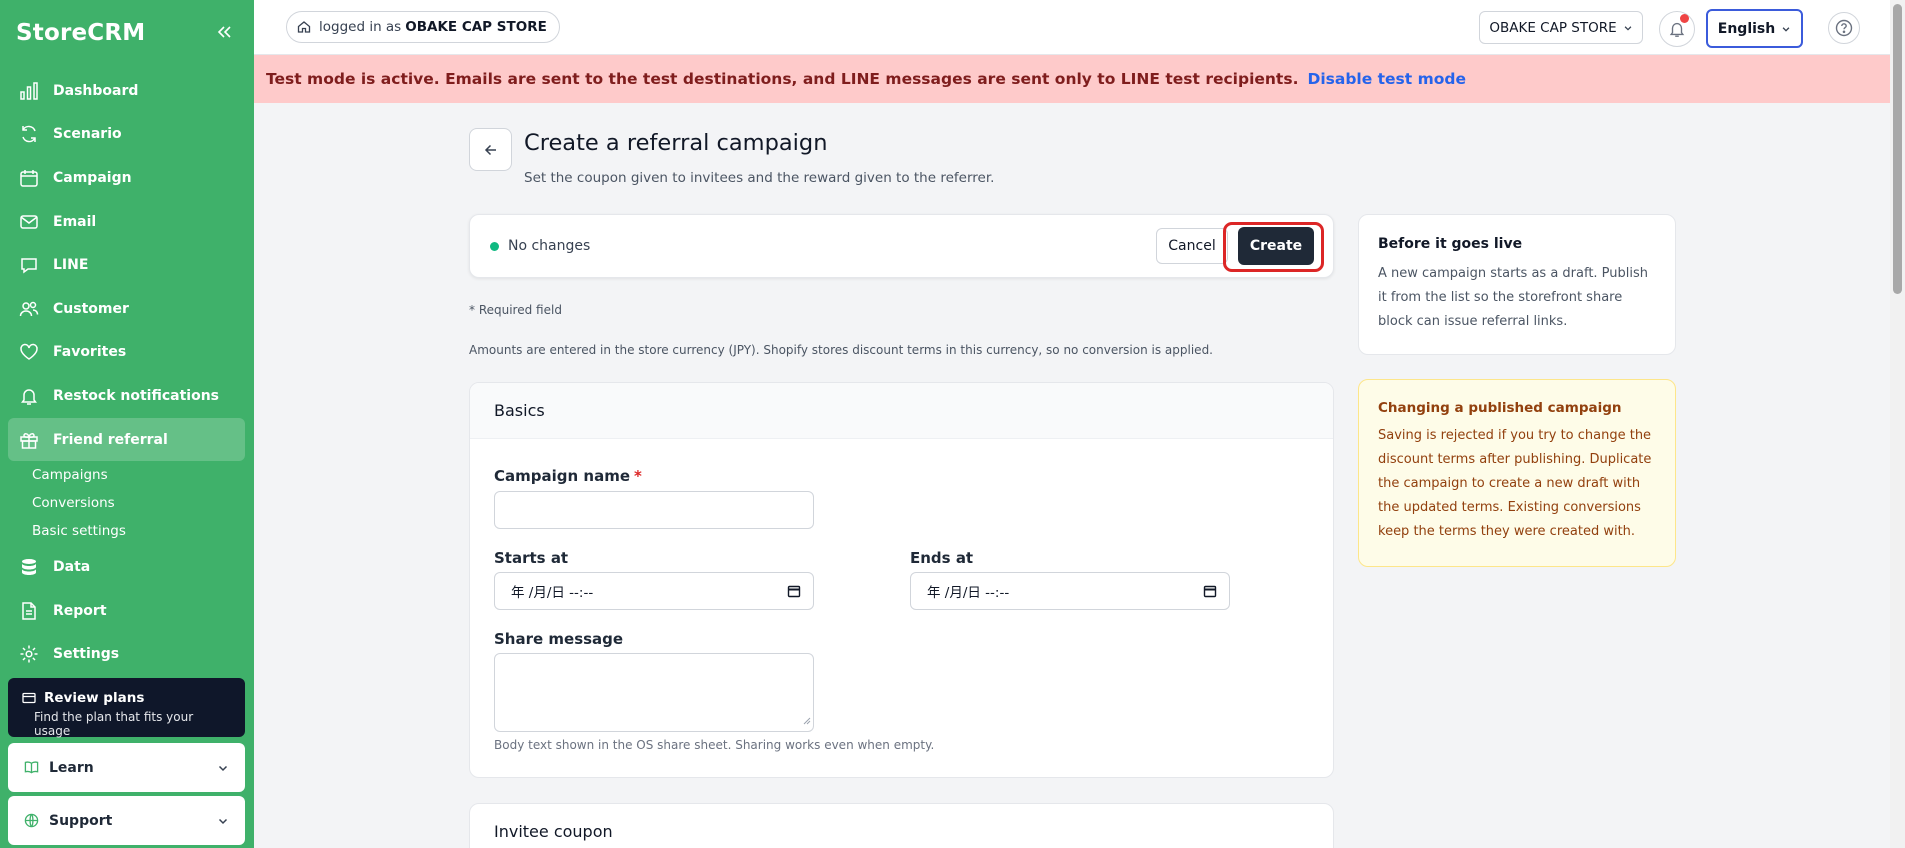  I want to click on sidebar-item-dashboard: Dashboard, so click(126, 91).